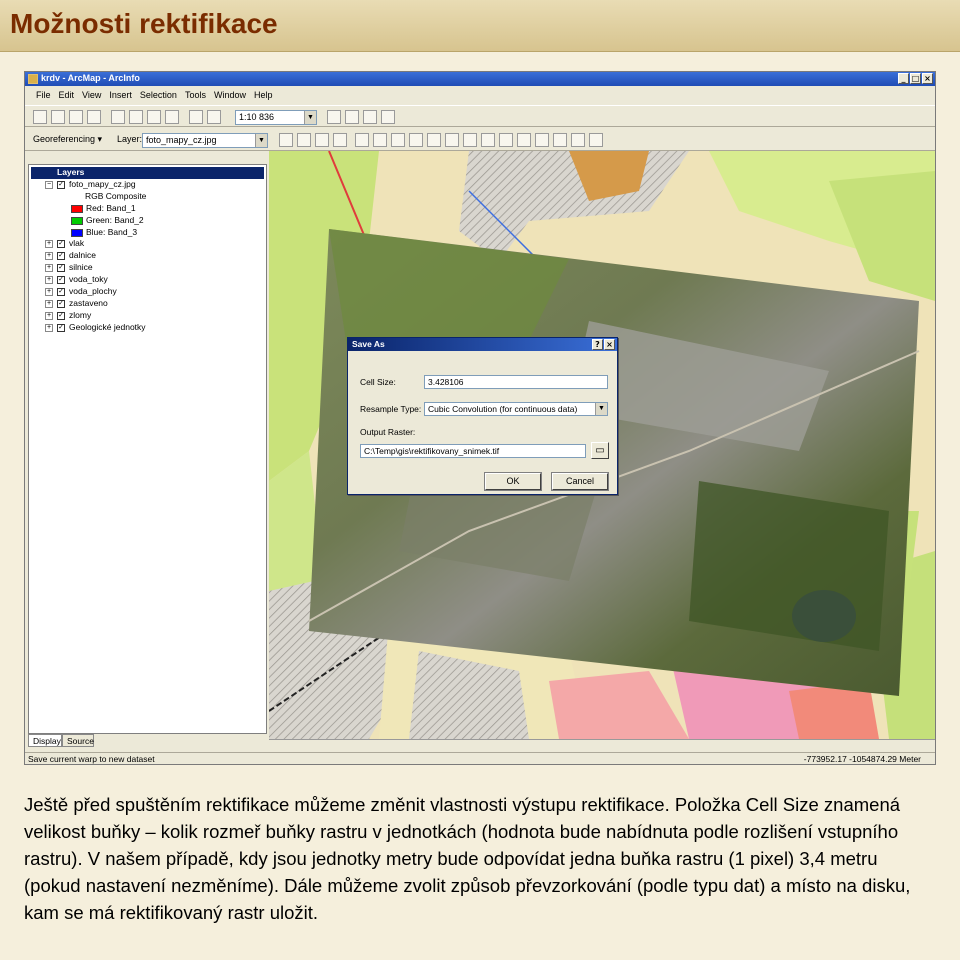 The width and height of the screenshot is (960, 960). What do you see at coordinates (368, 344) in the screenshot?
I see `dialog-title: Save As` at bounding box center [368, 344].